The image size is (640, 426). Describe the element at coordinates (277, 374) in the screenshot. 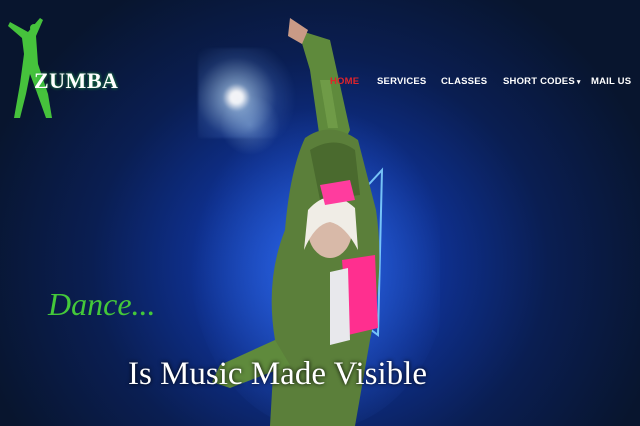

I see `hero-headline-tagline: Is Music Made Visible` at that location.